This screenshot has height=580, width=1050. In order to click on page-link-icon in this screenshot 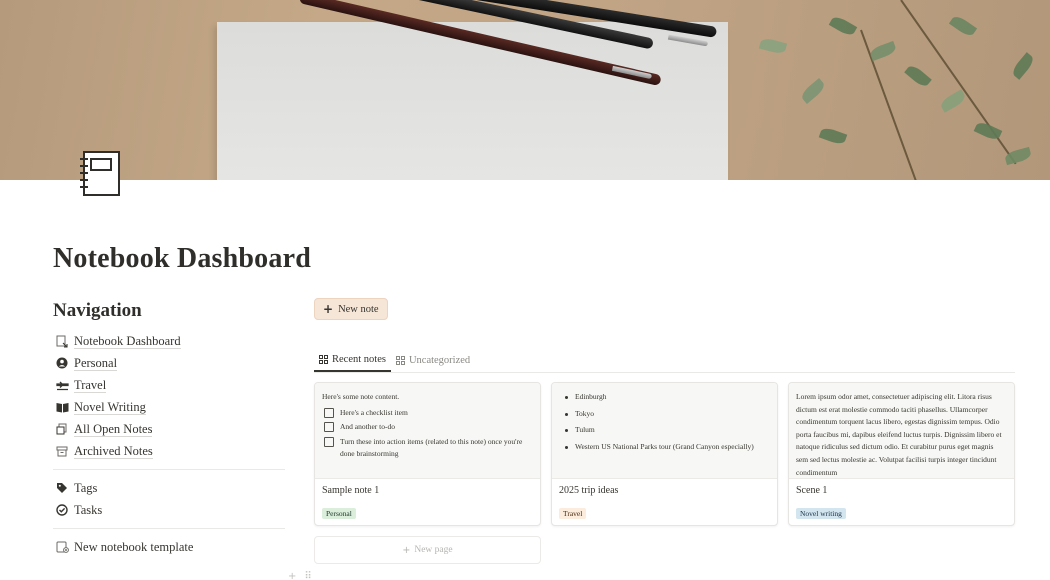, I will do `click(62, 341)`.